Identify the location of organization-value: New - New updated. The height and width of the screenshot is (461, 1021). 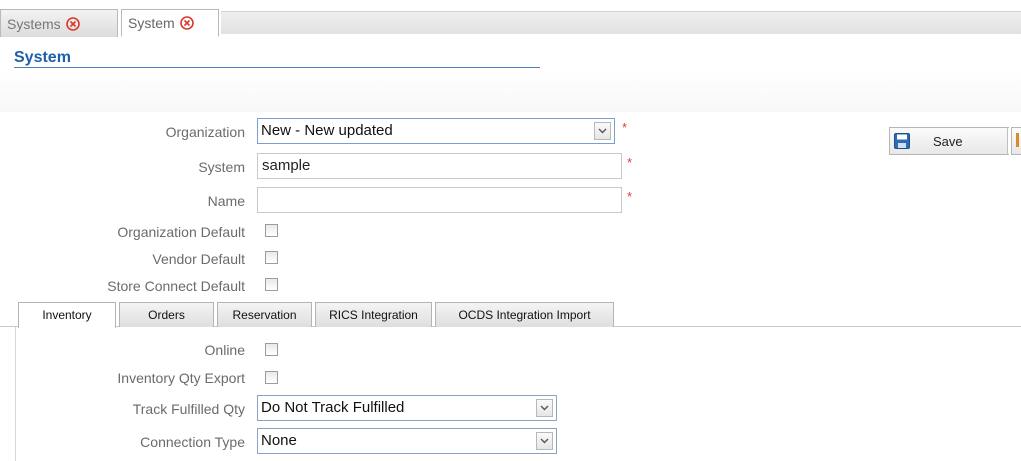
(327, 130).